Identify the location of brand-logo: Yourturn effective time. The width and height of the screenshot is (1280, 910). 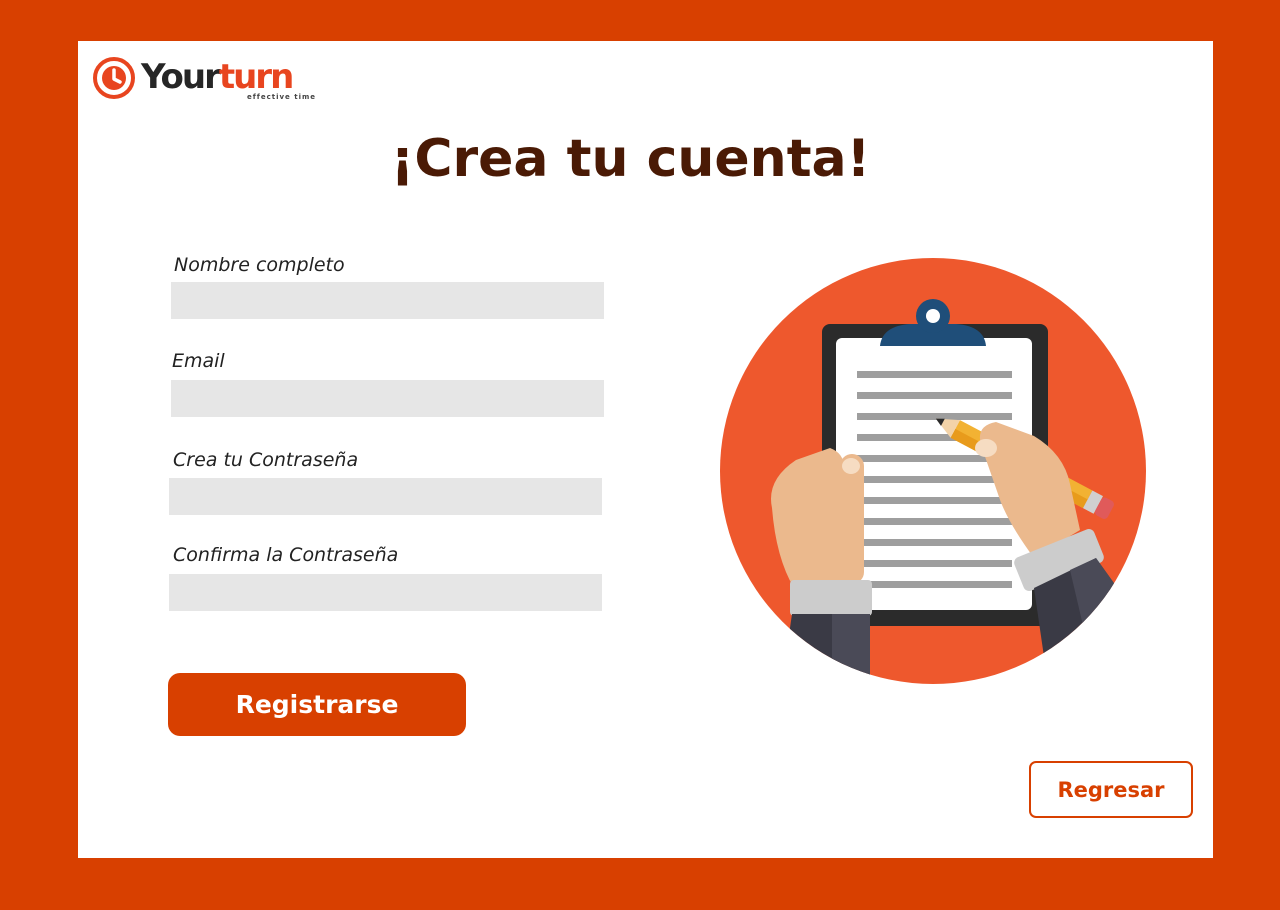
(213, 80).